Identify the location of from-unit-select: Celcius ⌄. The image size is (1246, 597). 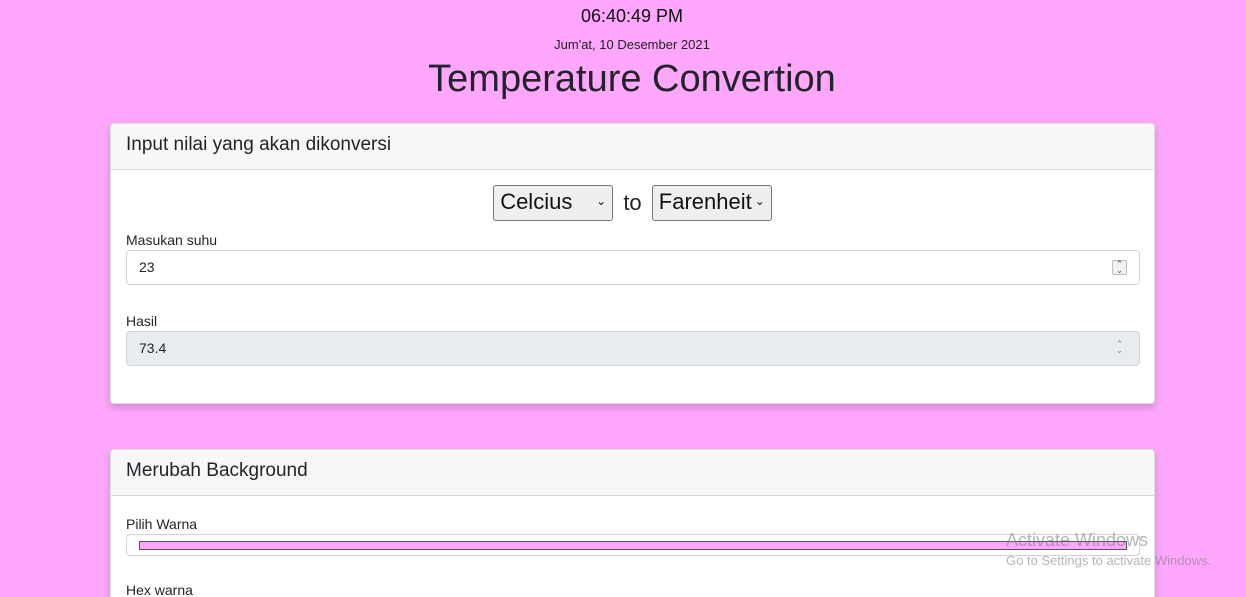
(553, 203).